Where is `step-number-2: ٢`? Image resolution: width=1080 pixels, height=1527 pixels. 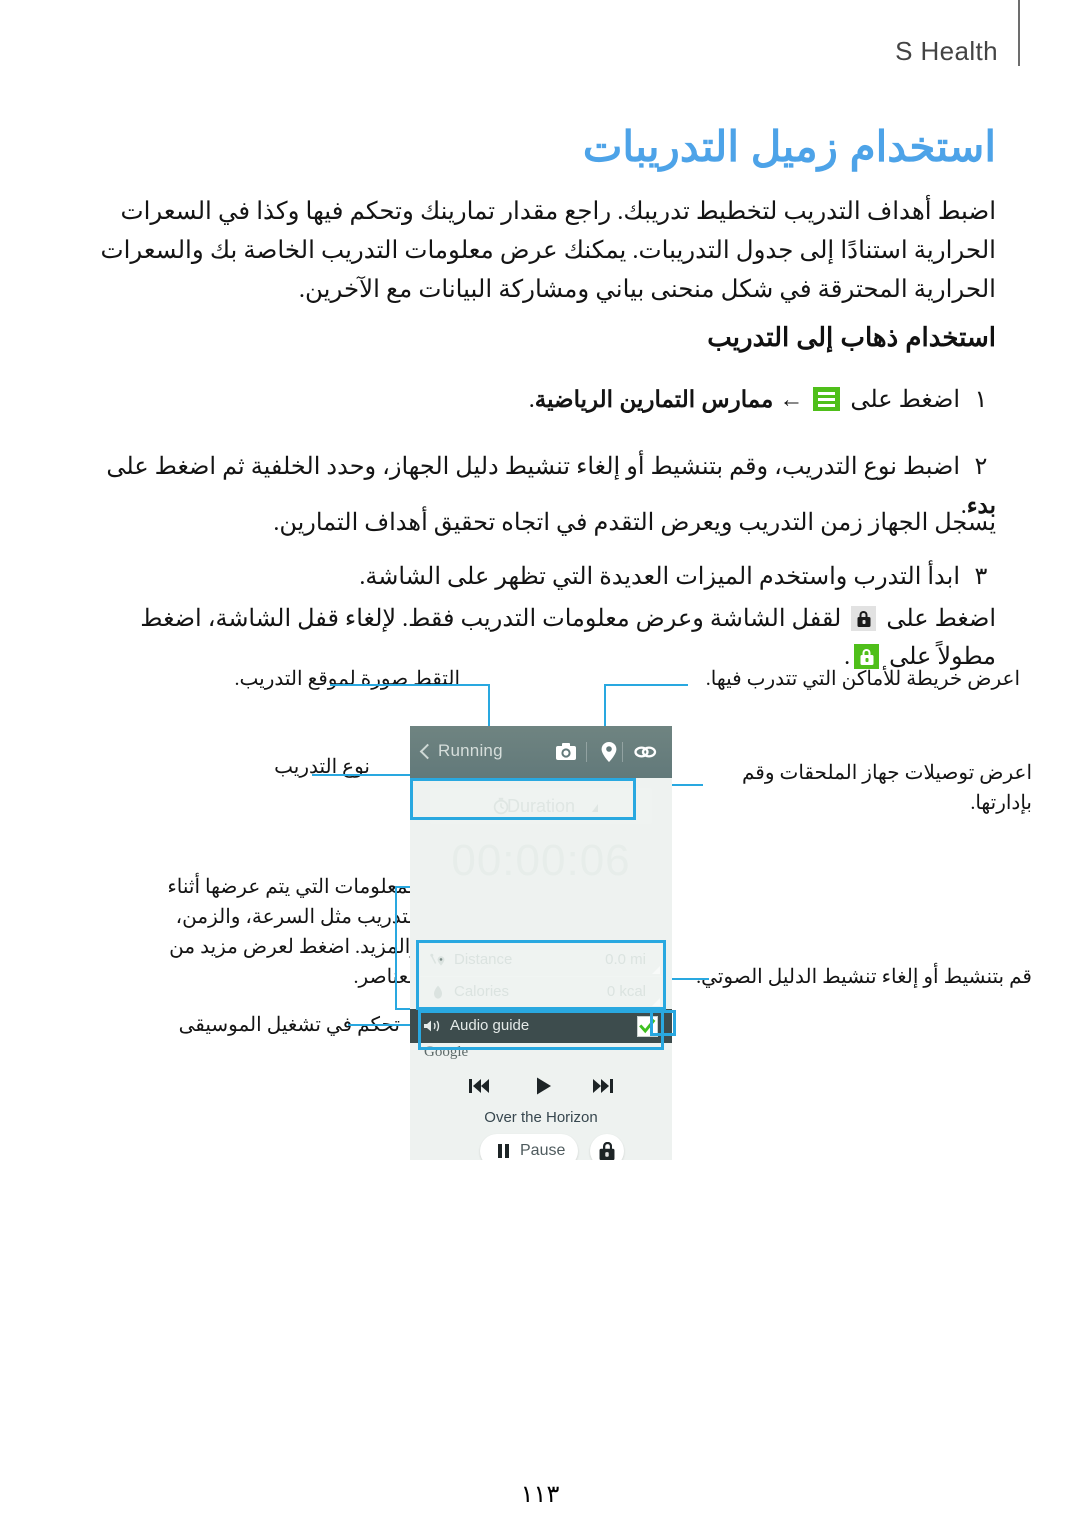
step-number-2: ٢ is located at coordinates (981, 467).